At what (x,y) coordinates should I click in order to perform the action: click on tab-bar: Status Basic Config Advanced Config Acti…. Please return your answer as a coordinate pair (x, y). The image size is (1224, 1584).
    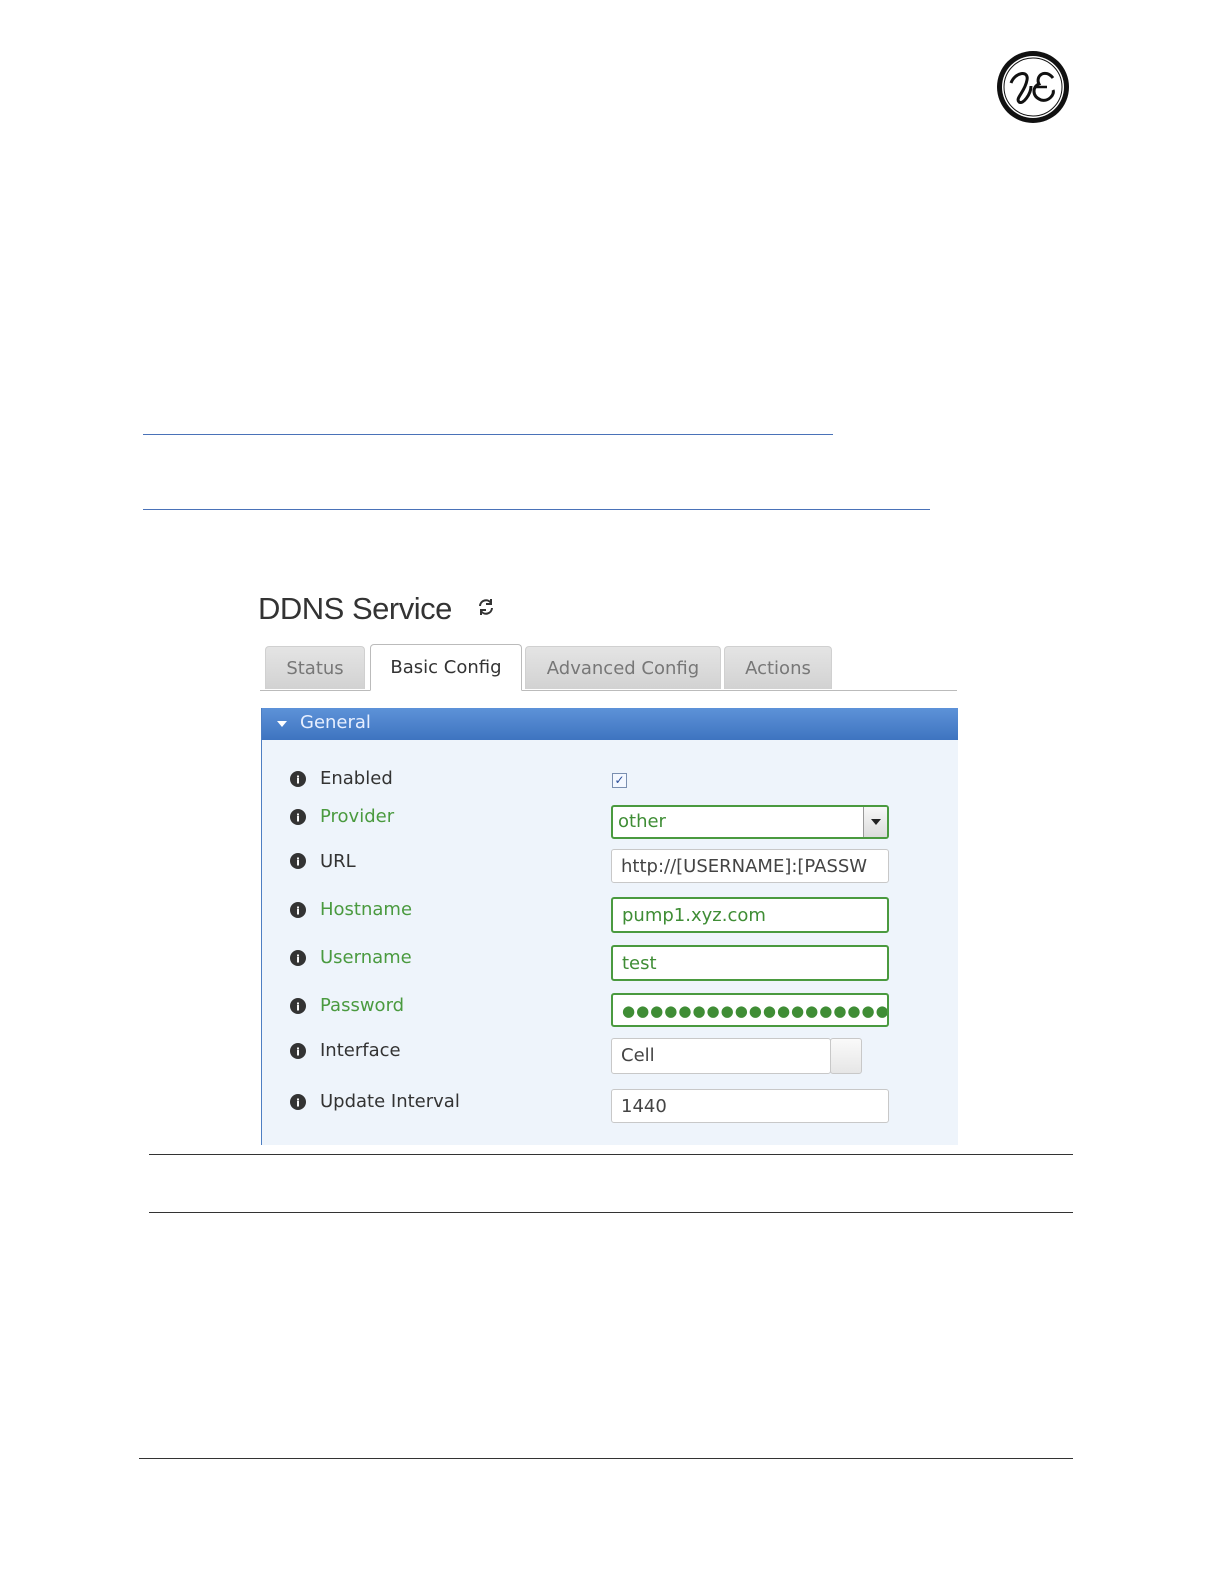
    Looking at the image, I should click on (608, 667).